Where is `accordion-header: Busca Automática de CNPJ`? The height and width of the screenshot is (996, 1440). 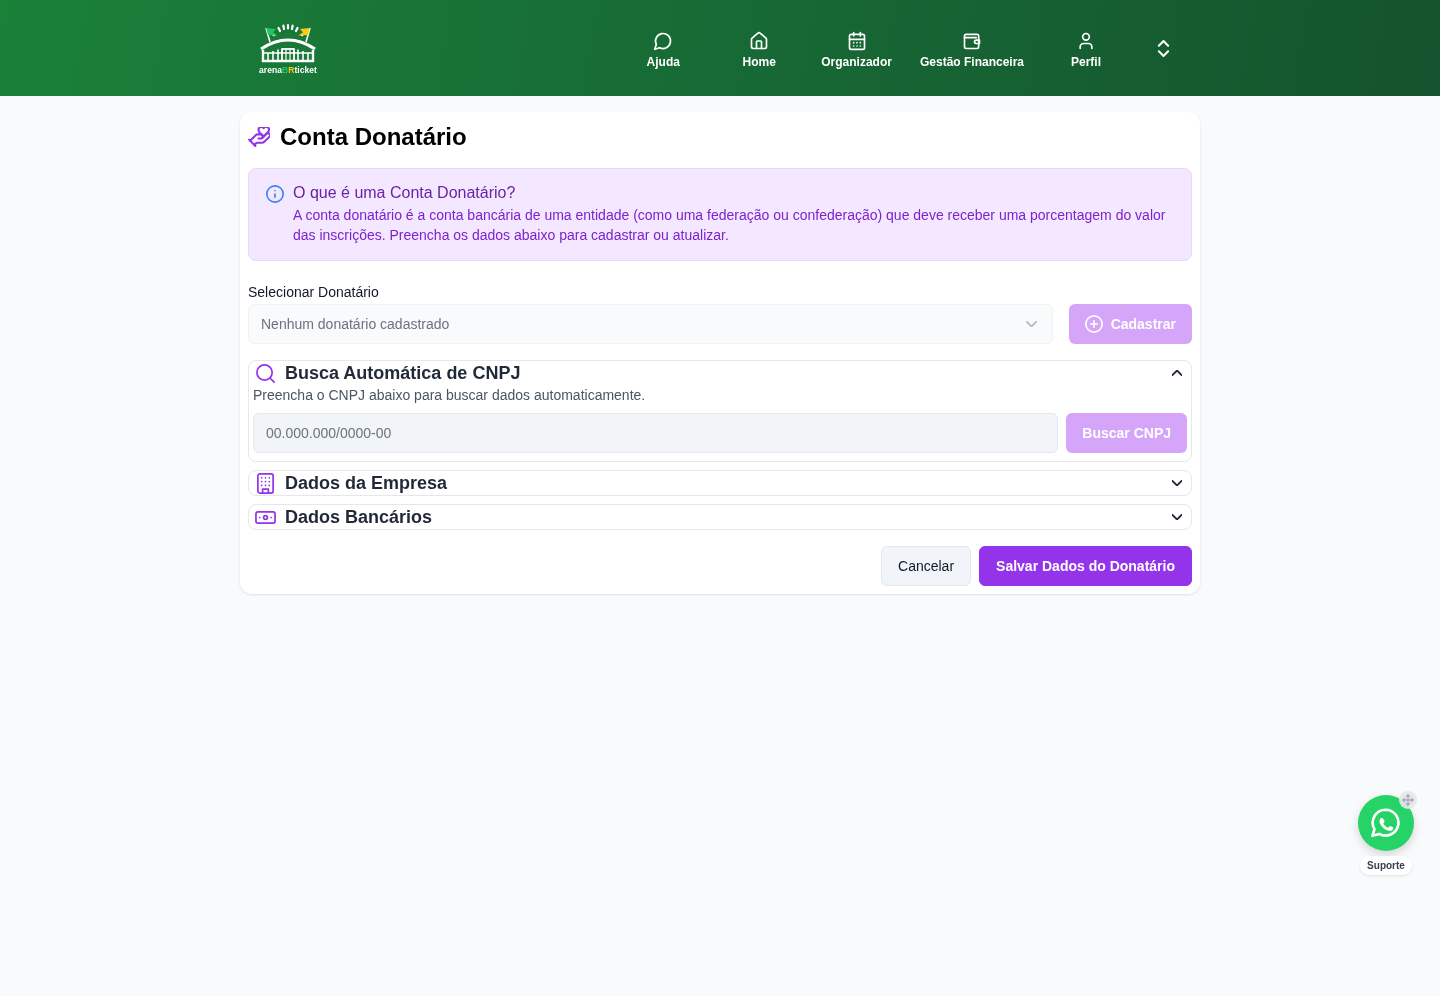 accordion-header: Busca Automática de CNPJ is located at coordinates (720, 373).